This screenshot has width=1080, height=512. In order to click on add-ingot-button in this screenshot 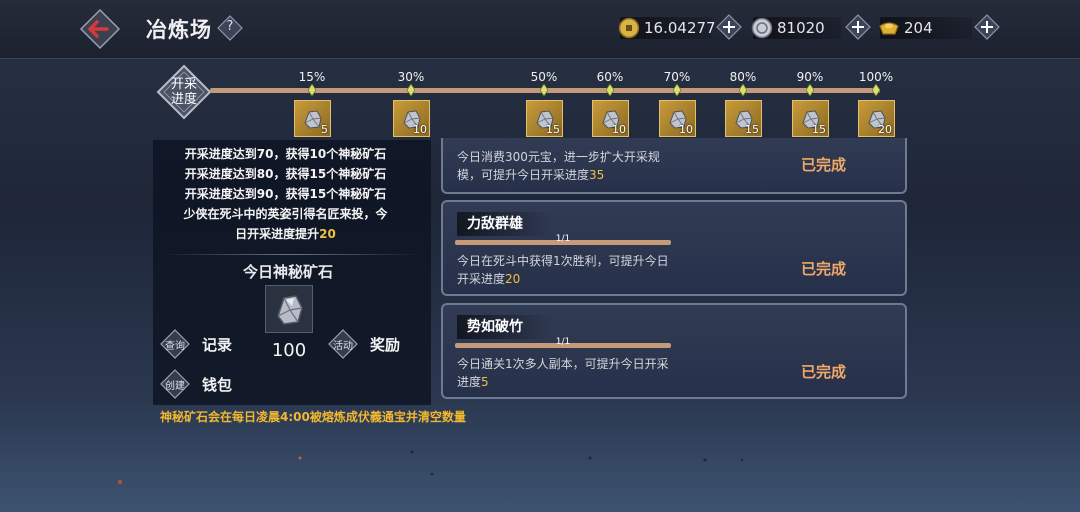, I will do `click(987, 27)`.